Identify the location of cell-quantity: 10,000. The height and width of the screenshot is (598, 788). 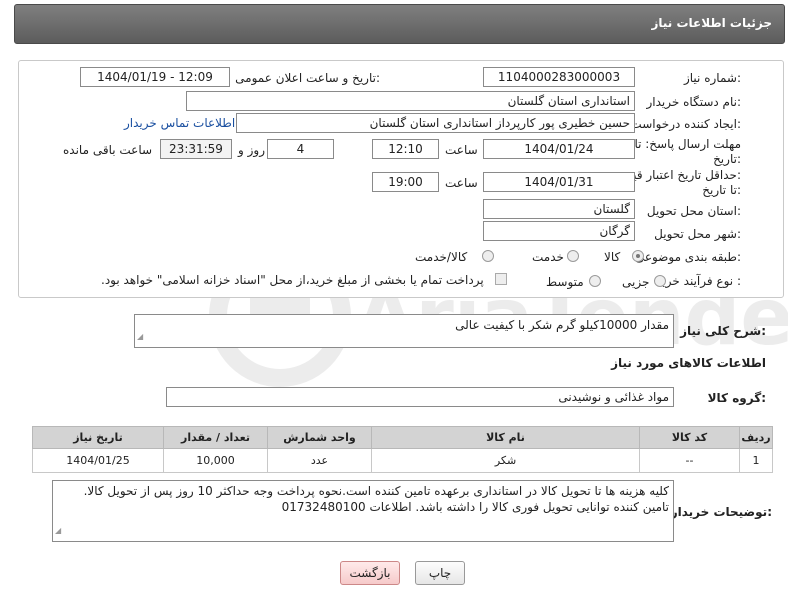
(215, 460).